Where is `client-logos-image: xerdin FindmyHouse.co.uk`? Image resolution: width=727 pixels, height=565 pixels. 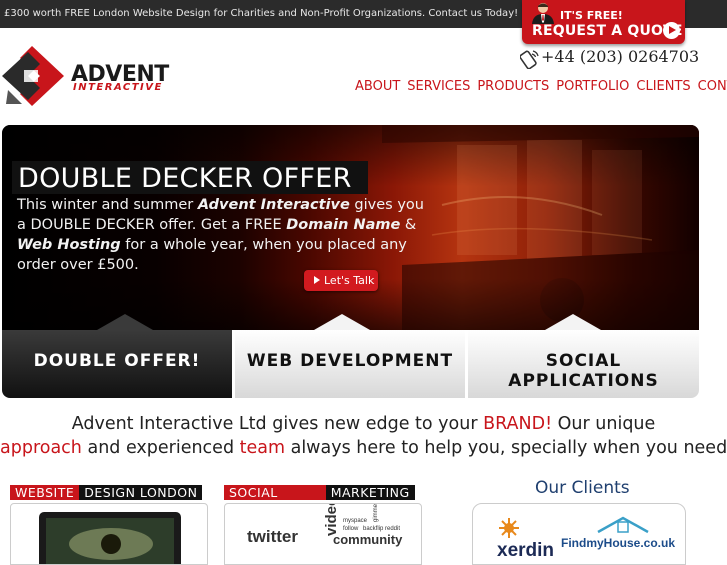
client-logos-image: xerdin FindmyHouse.co.uk is located at coordinates (586, 538).